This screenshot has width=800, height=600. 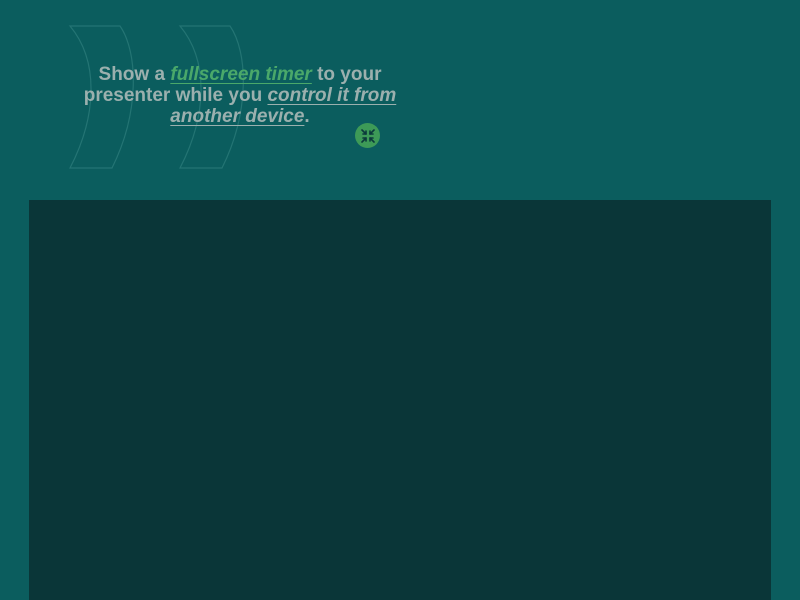 I want to click on collapse-arrows-icon, so click(x=367, y=135).